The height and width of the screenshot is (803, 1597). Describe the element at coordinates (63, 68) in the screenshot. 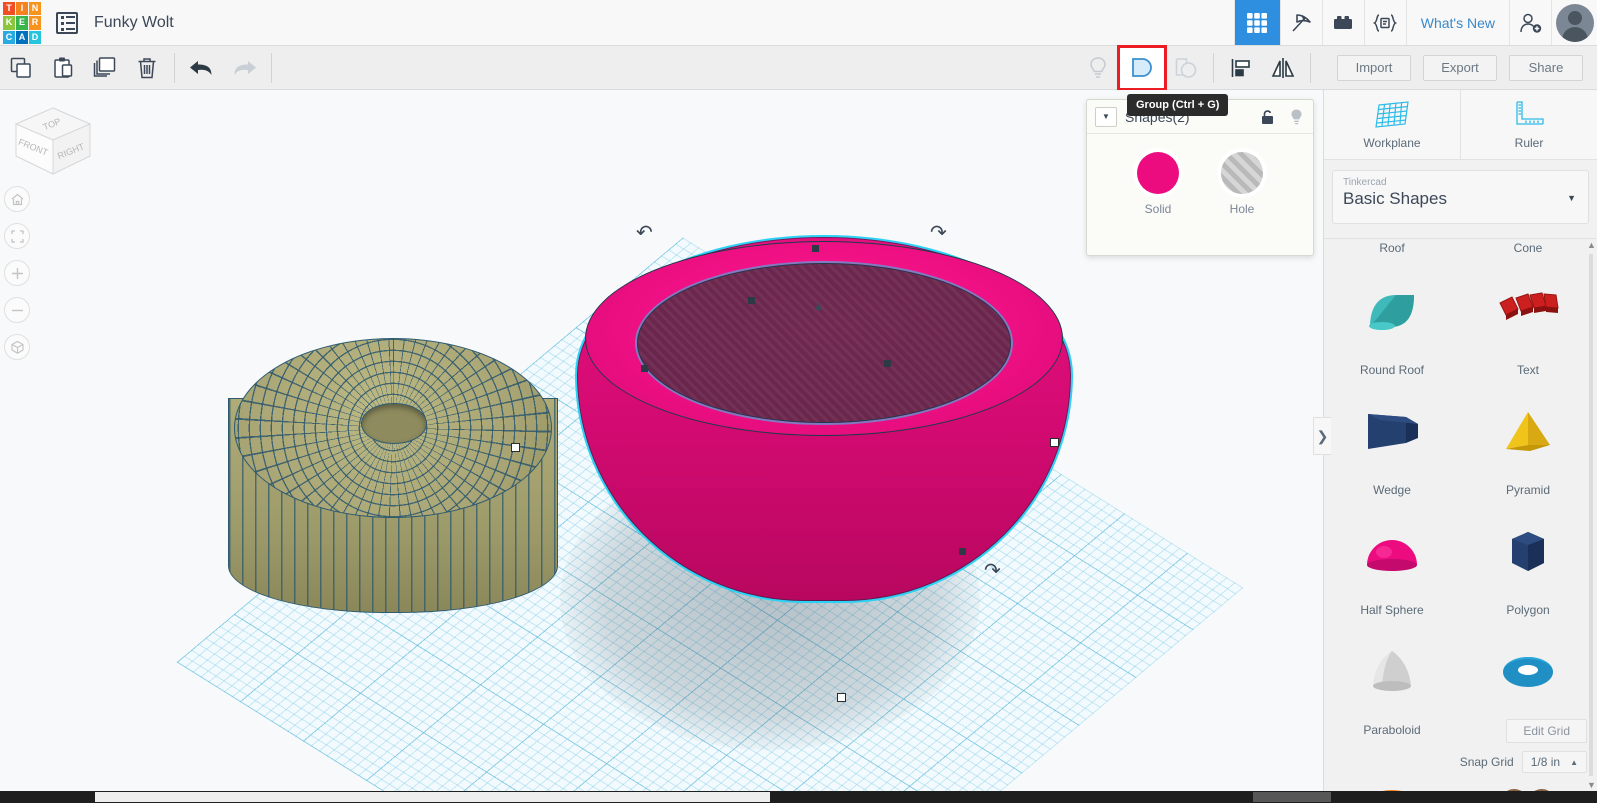

I see `paste-button` at that location.